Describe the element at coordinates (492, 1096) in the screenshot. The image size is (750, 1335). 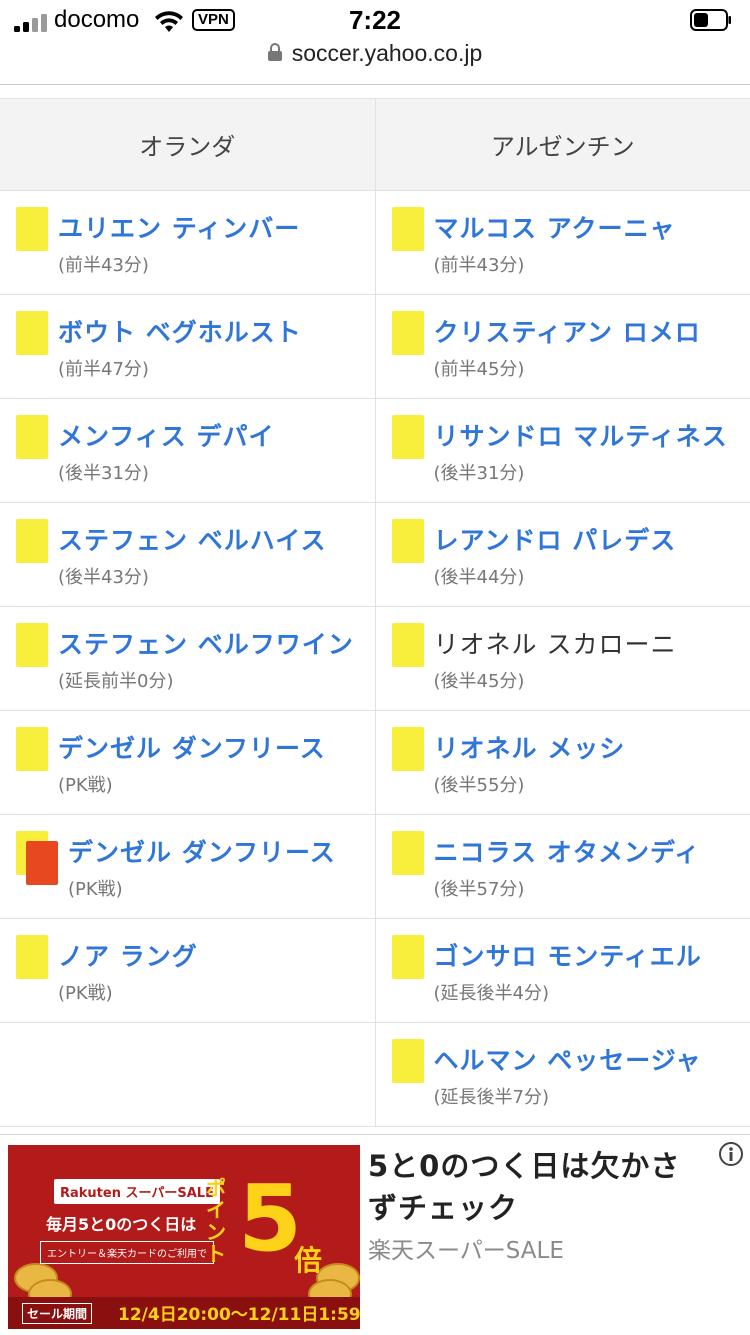
I see `card-time: (延長後半7分)` at that location.